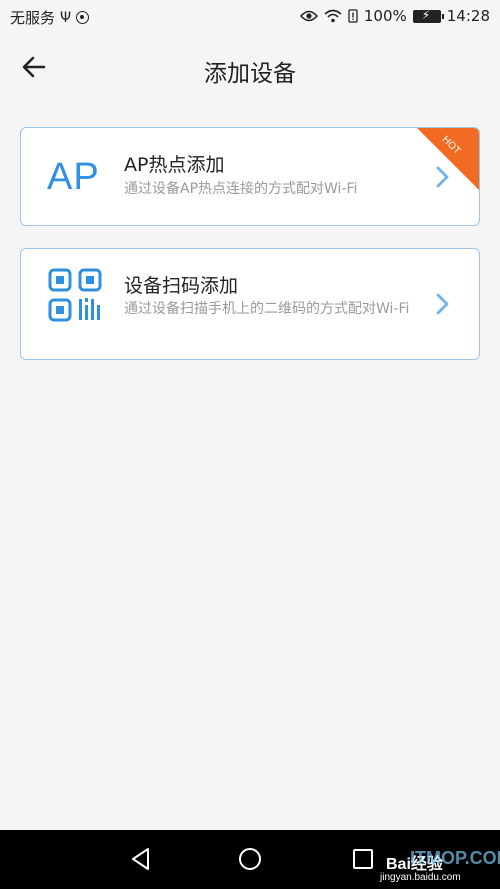 This screenshot has width=500, height=889. Describe the element at coordinates (353, 16) in the screenshot. I see `sim-alert-icon` at that location.